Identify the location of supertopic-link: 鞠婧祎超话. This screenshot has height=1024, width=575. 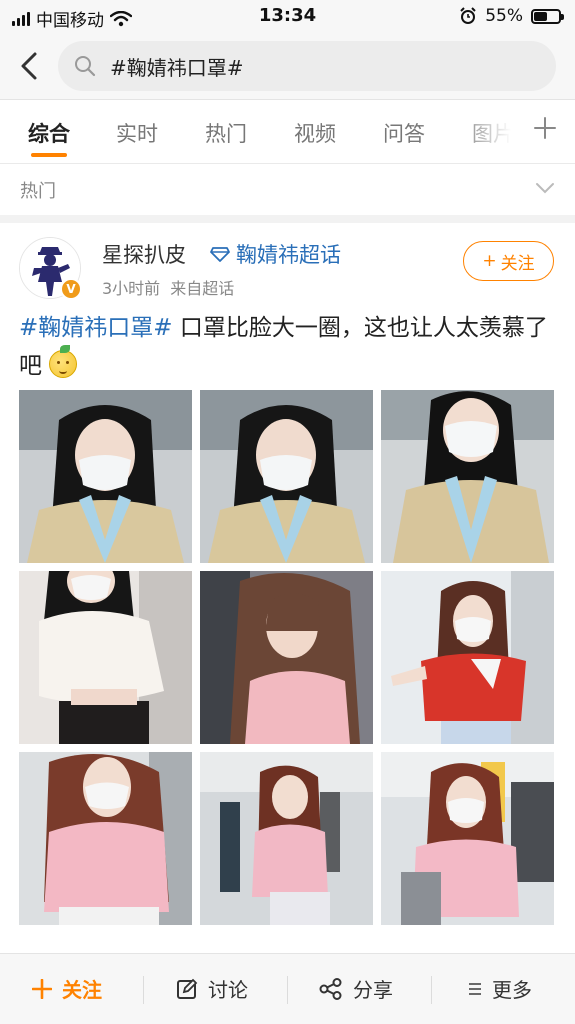
(275, 254).